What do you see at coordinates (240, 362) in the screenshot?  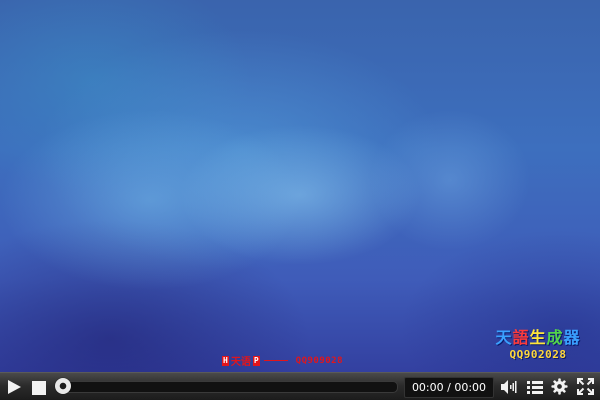 I see `stamp-text: 天语` at bounding box center [240, 362].